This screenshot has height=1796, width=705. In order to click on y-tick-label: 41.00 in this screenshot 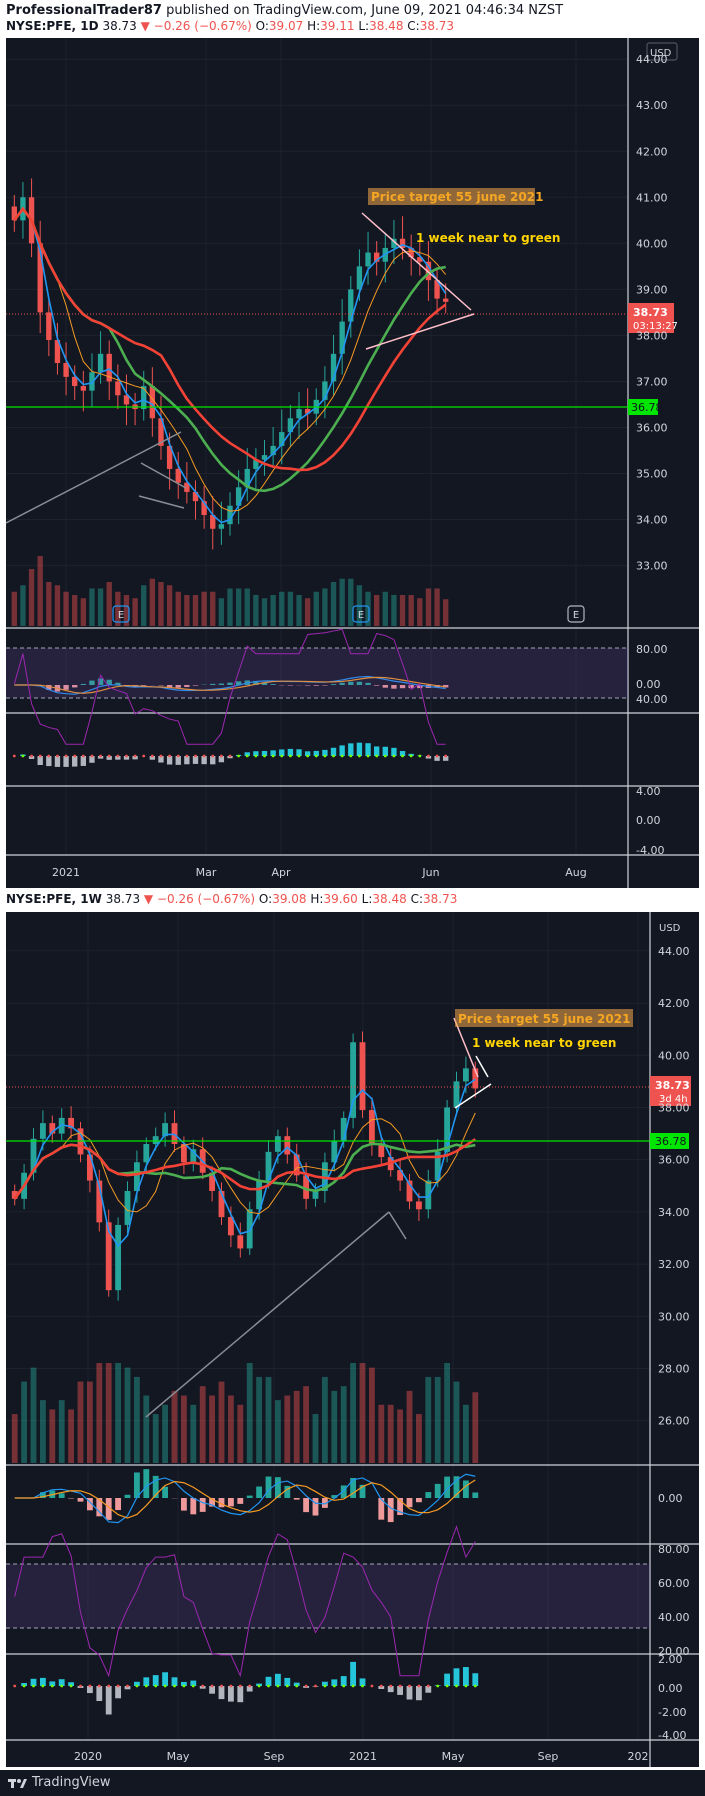, I will do `click(652, 197)`.